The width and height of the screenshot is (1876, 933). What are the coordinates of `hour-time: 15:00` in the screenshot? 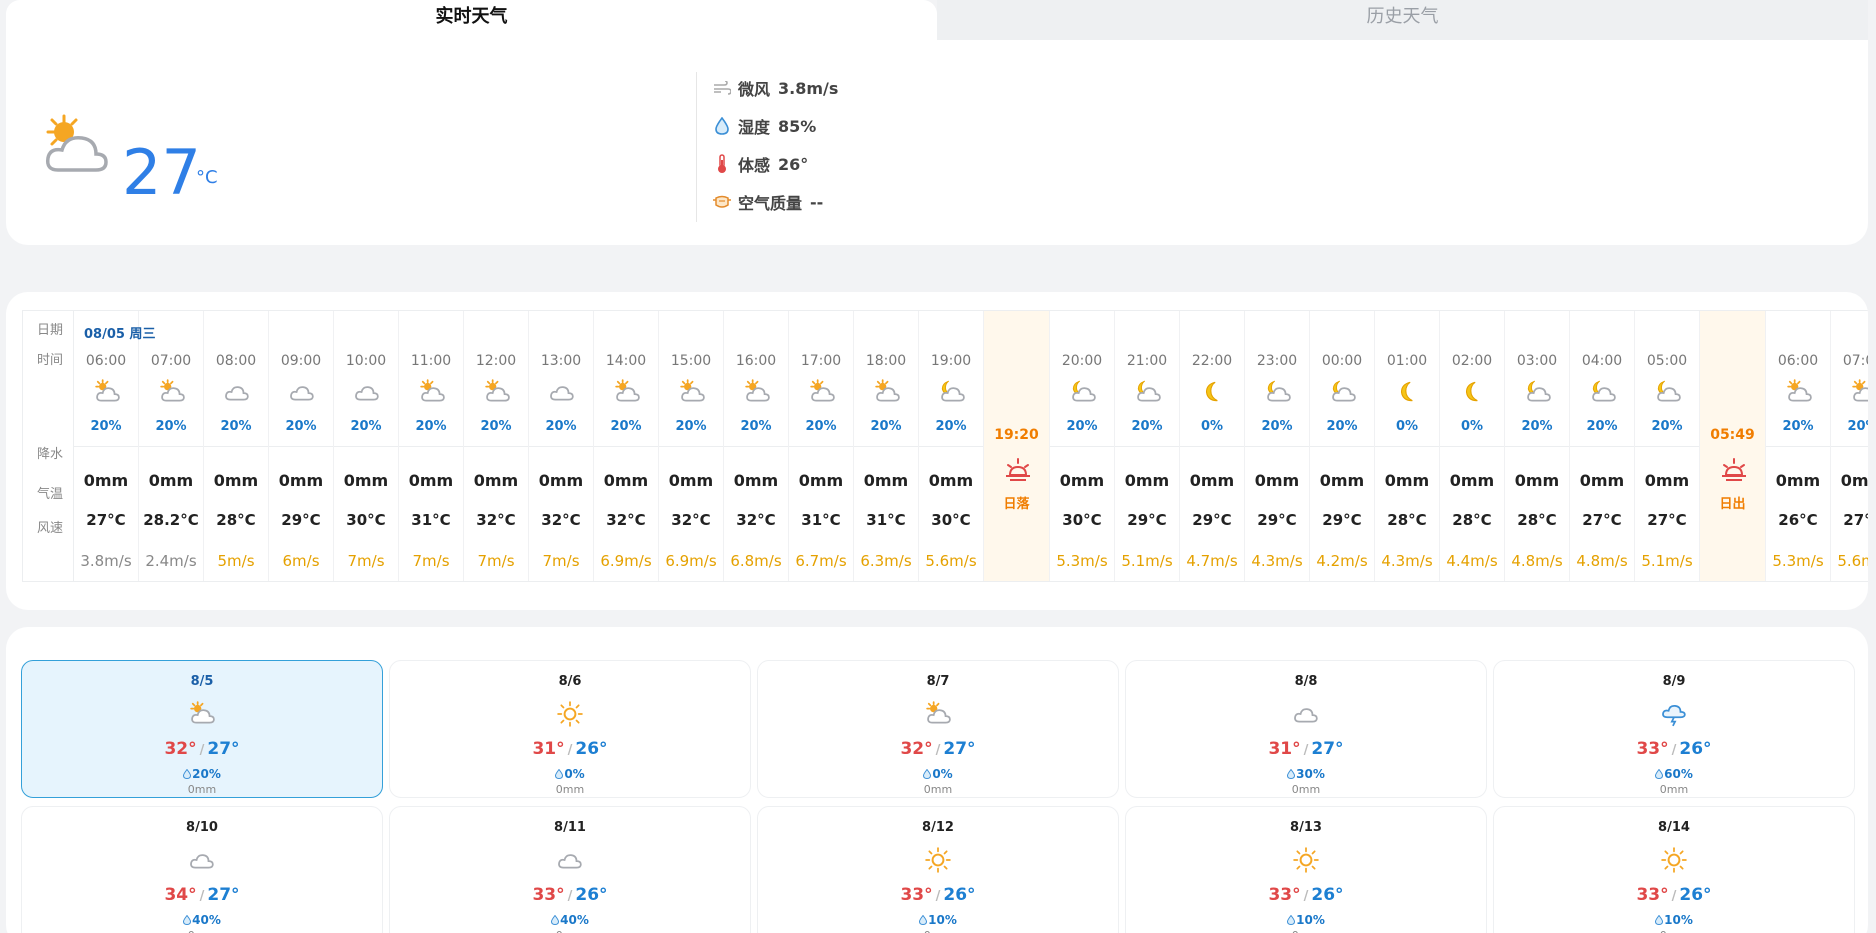 It's located at (691, 361).